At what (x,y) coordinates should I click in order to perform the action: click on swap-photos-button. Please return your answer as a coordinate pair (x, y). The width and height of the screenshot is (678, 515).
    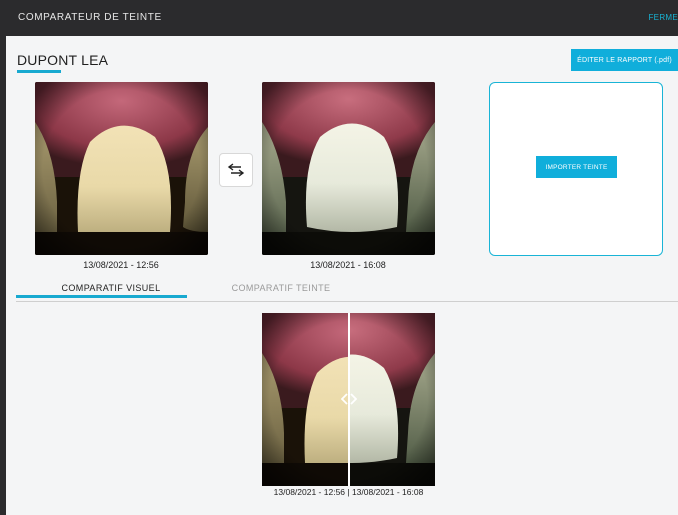
    Looking at the image, I should click on (236, 170).